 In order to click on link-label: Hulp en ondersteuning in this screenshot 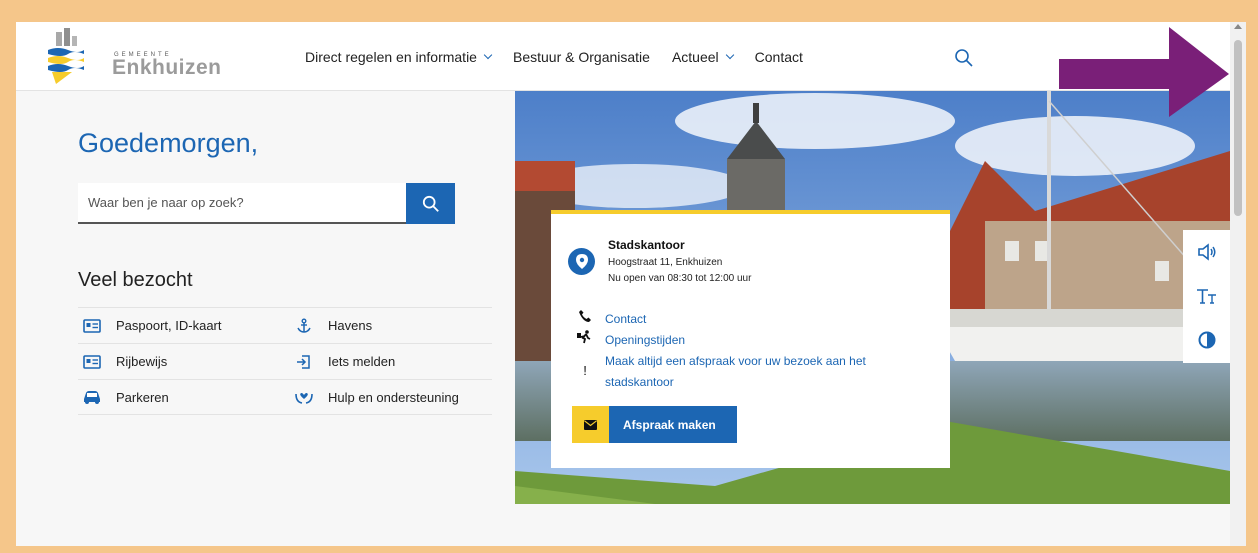, I will do `click(393, 397)`.